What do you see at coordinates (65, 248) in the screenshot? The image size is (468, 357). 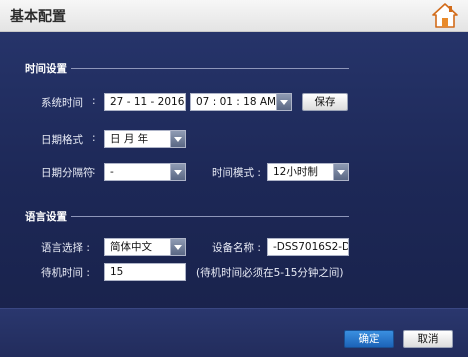 I see `language-label: 语言选择 :` at bounding box center [65, 248].